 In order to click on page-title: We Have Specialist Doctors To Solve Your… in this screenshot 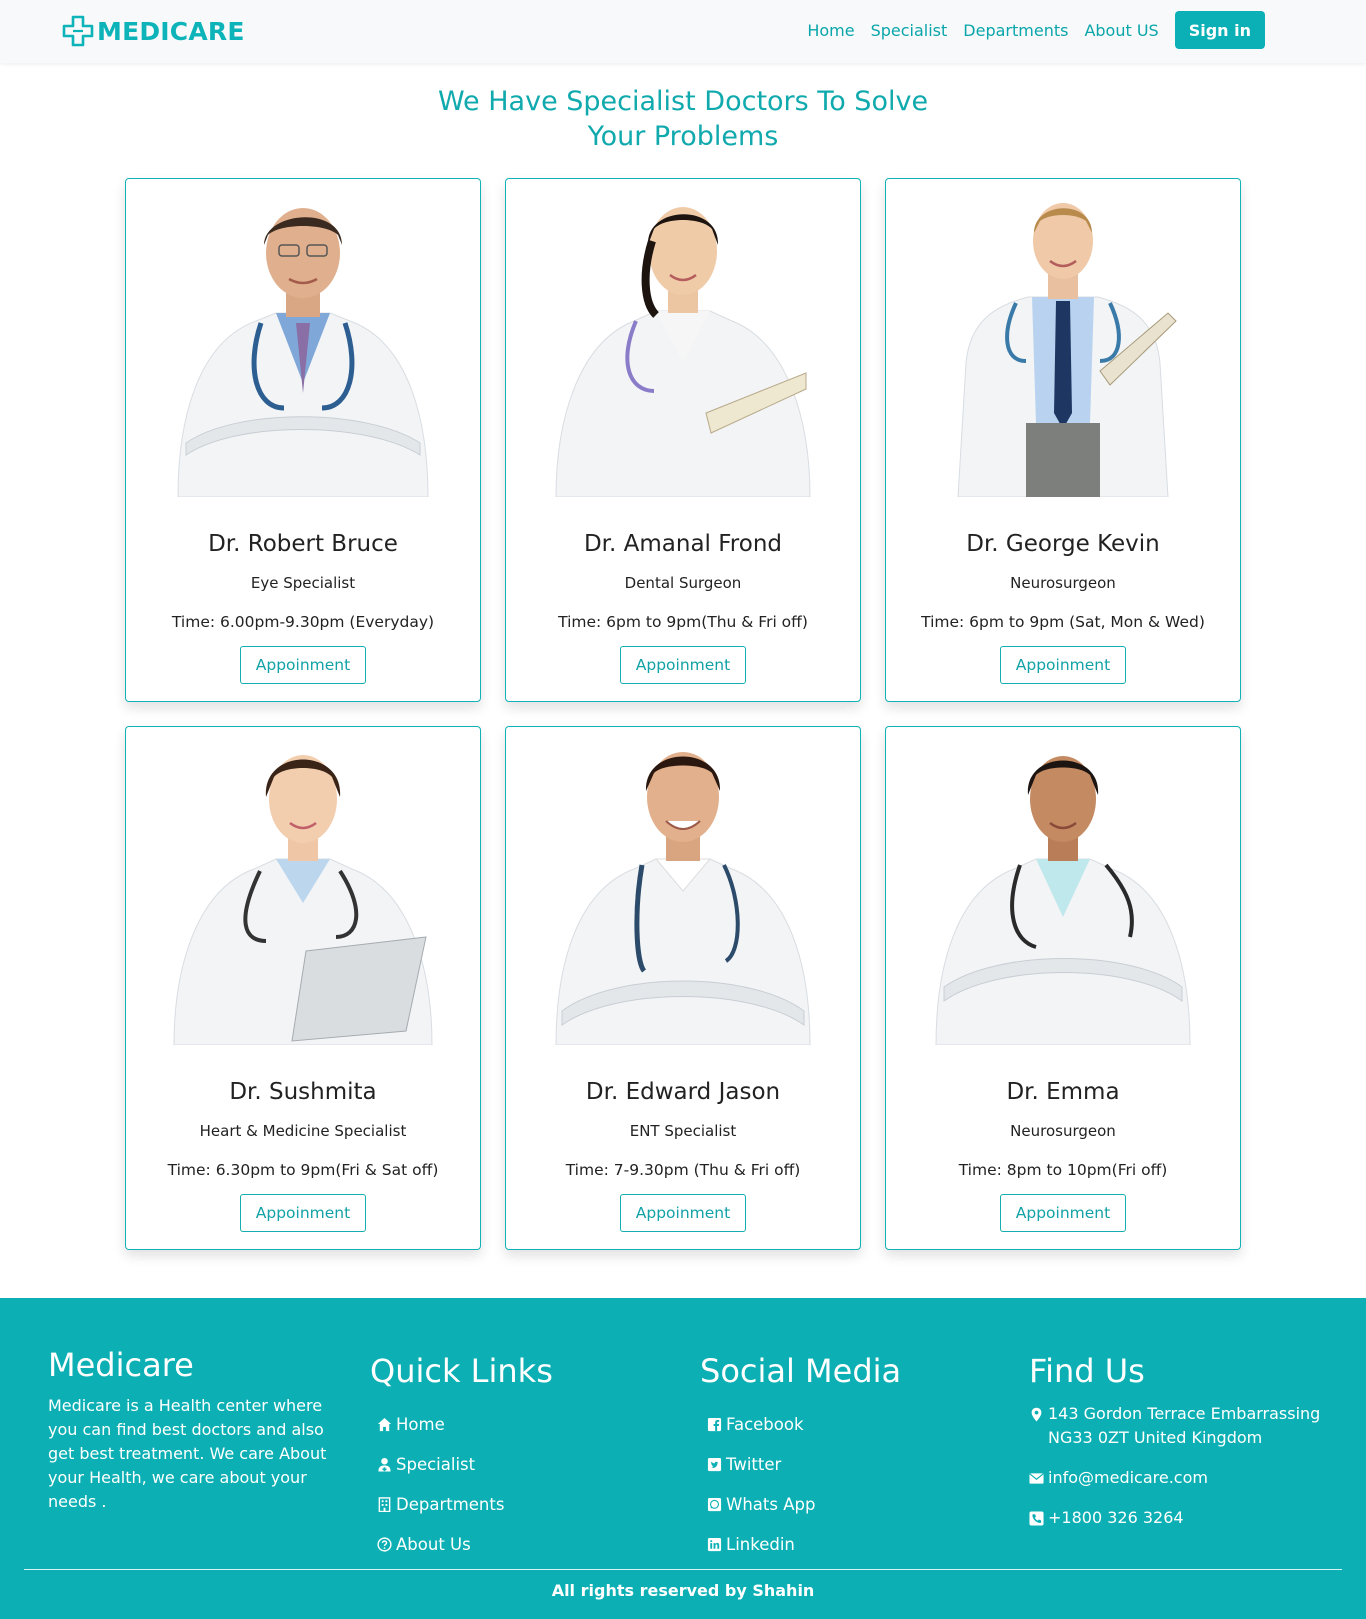, I will do `click(683, 119)`.